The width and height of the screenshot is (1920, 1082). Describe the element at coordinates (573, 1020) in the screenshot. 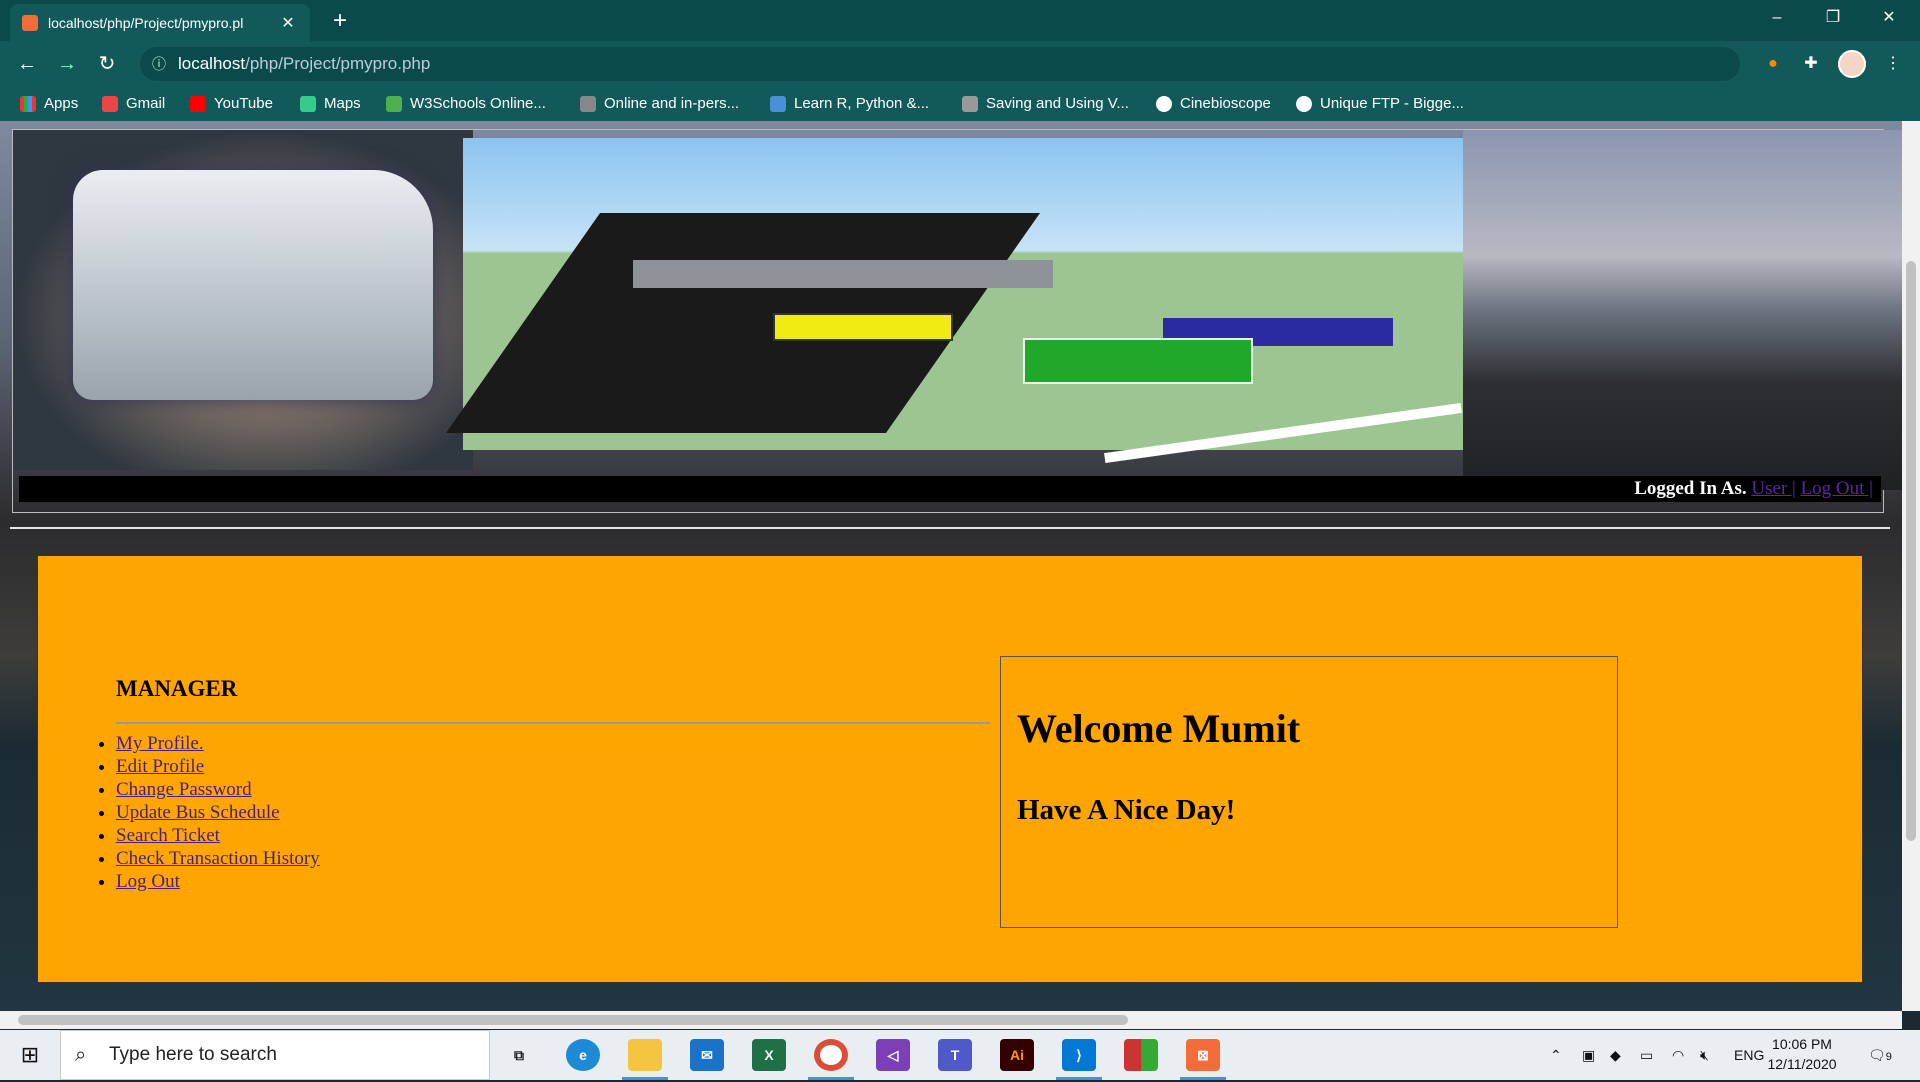

I see `horizontal-scroll-thumb` at that location.